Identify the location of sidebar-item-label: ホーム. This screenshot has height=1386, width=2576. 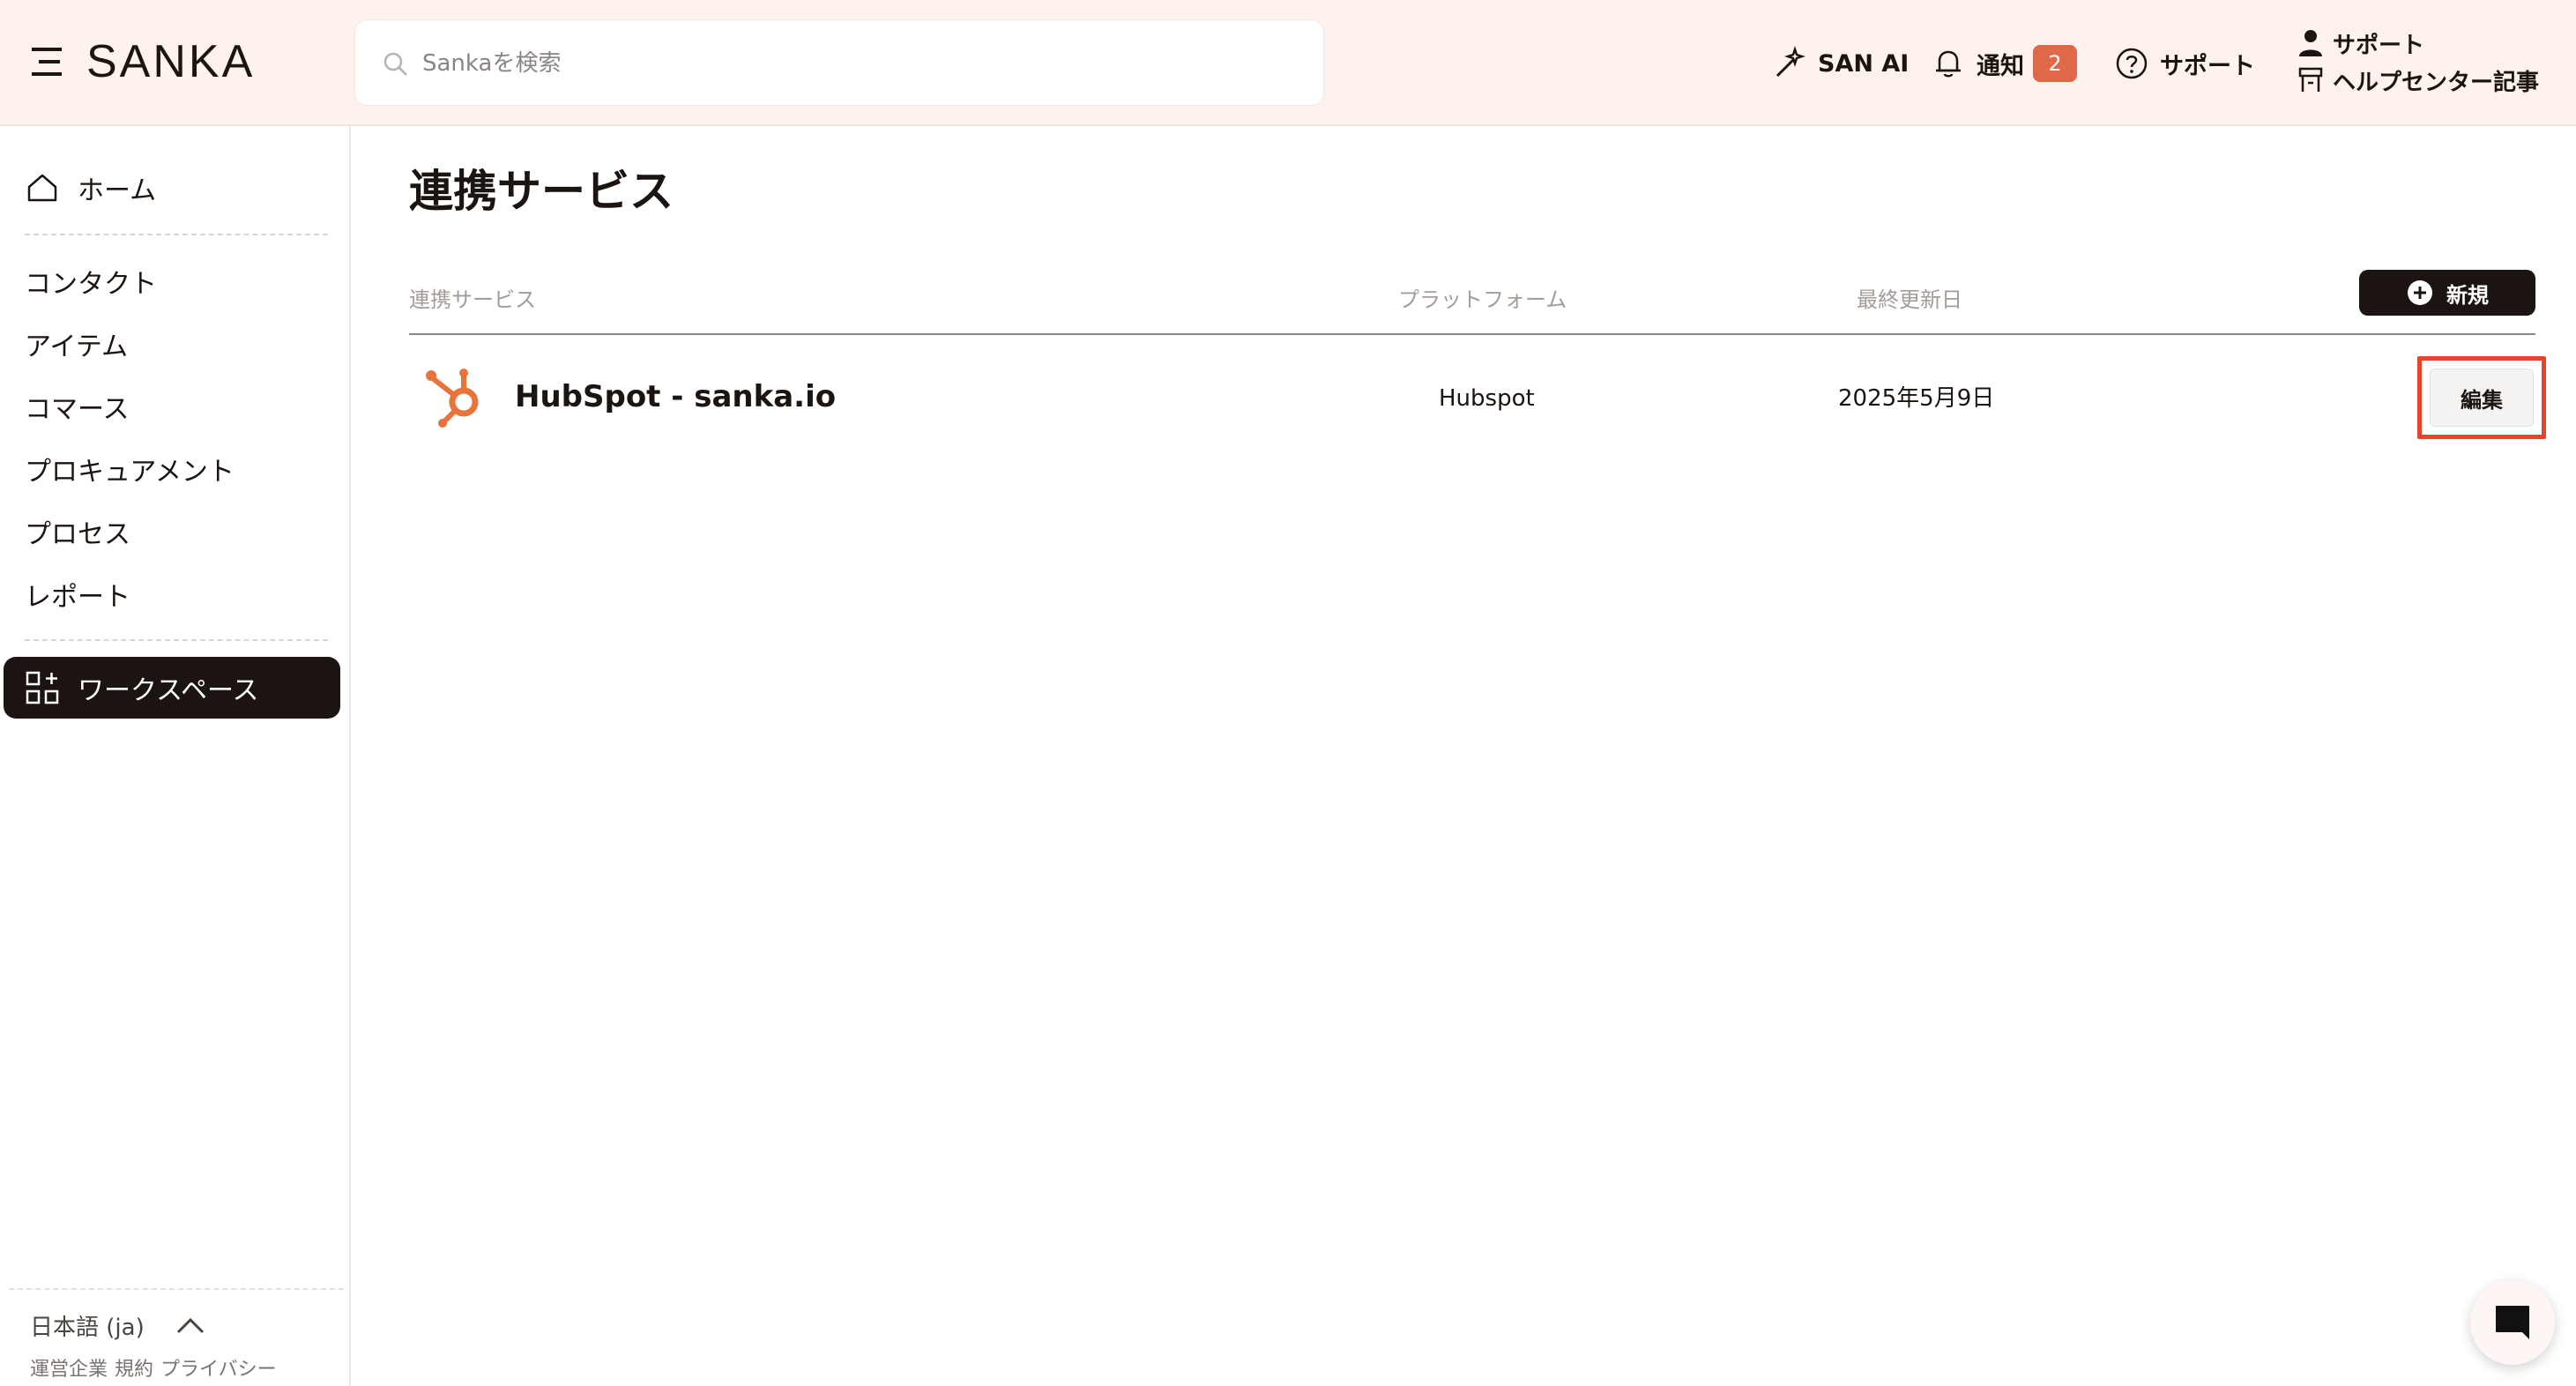
(117, 190).